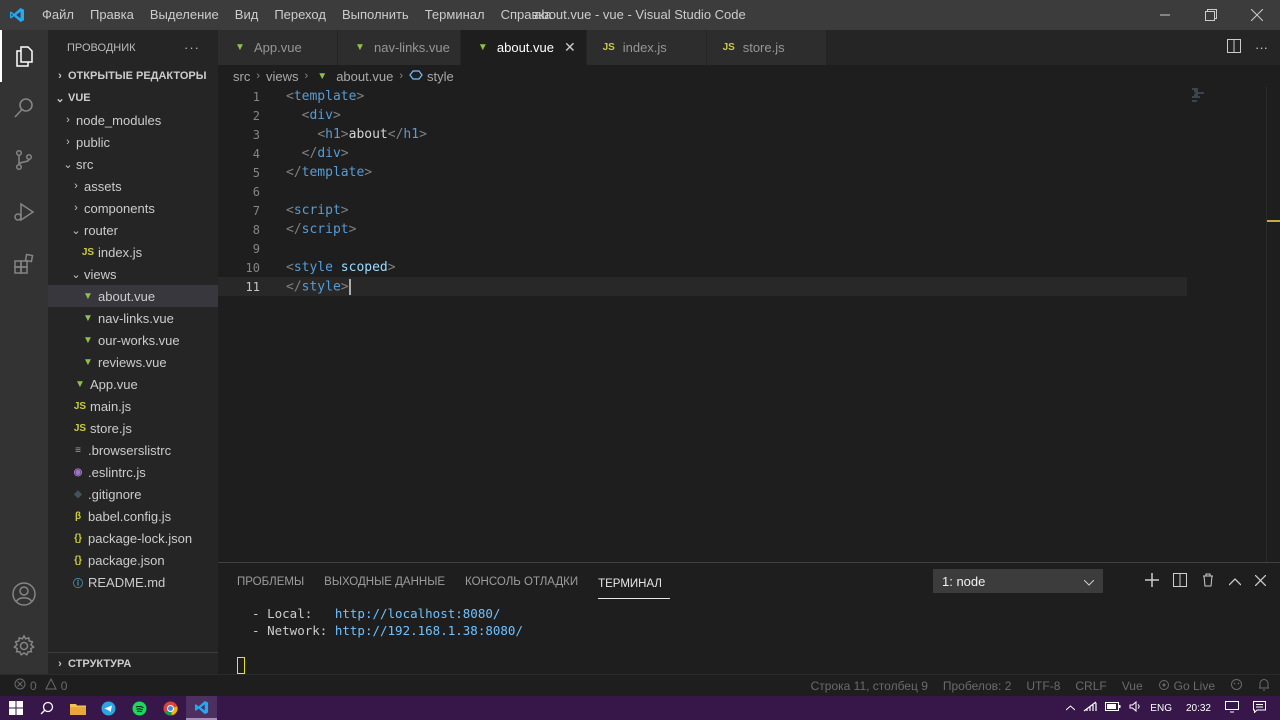 Image resolution: width=1280 pixels, height=720 pixels. What do you see at coordinates (127, 582) in the screenshot?
I see `tree-item-label: README.md` at bounding box center [127, 582].